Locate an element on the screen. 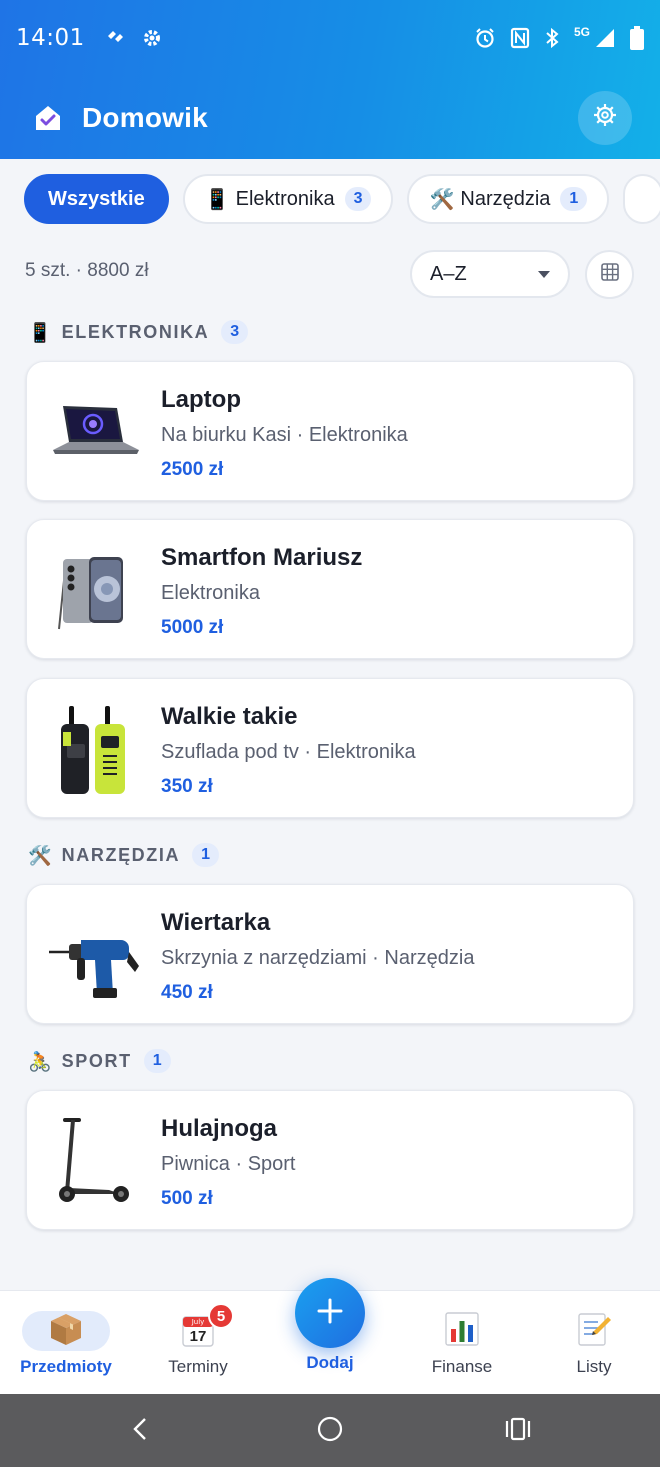  filter-chip-electronics: 📱 Elektronika 3 is located at coordinates (288, 199).